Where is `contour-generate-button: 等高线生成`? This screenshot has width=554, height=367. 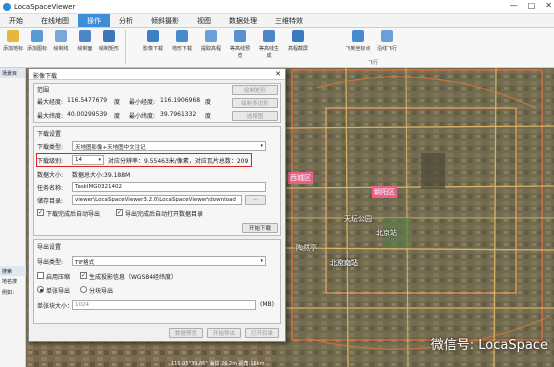
contour-generate-button: 等高线生成 is located at coordinates (269, 44).